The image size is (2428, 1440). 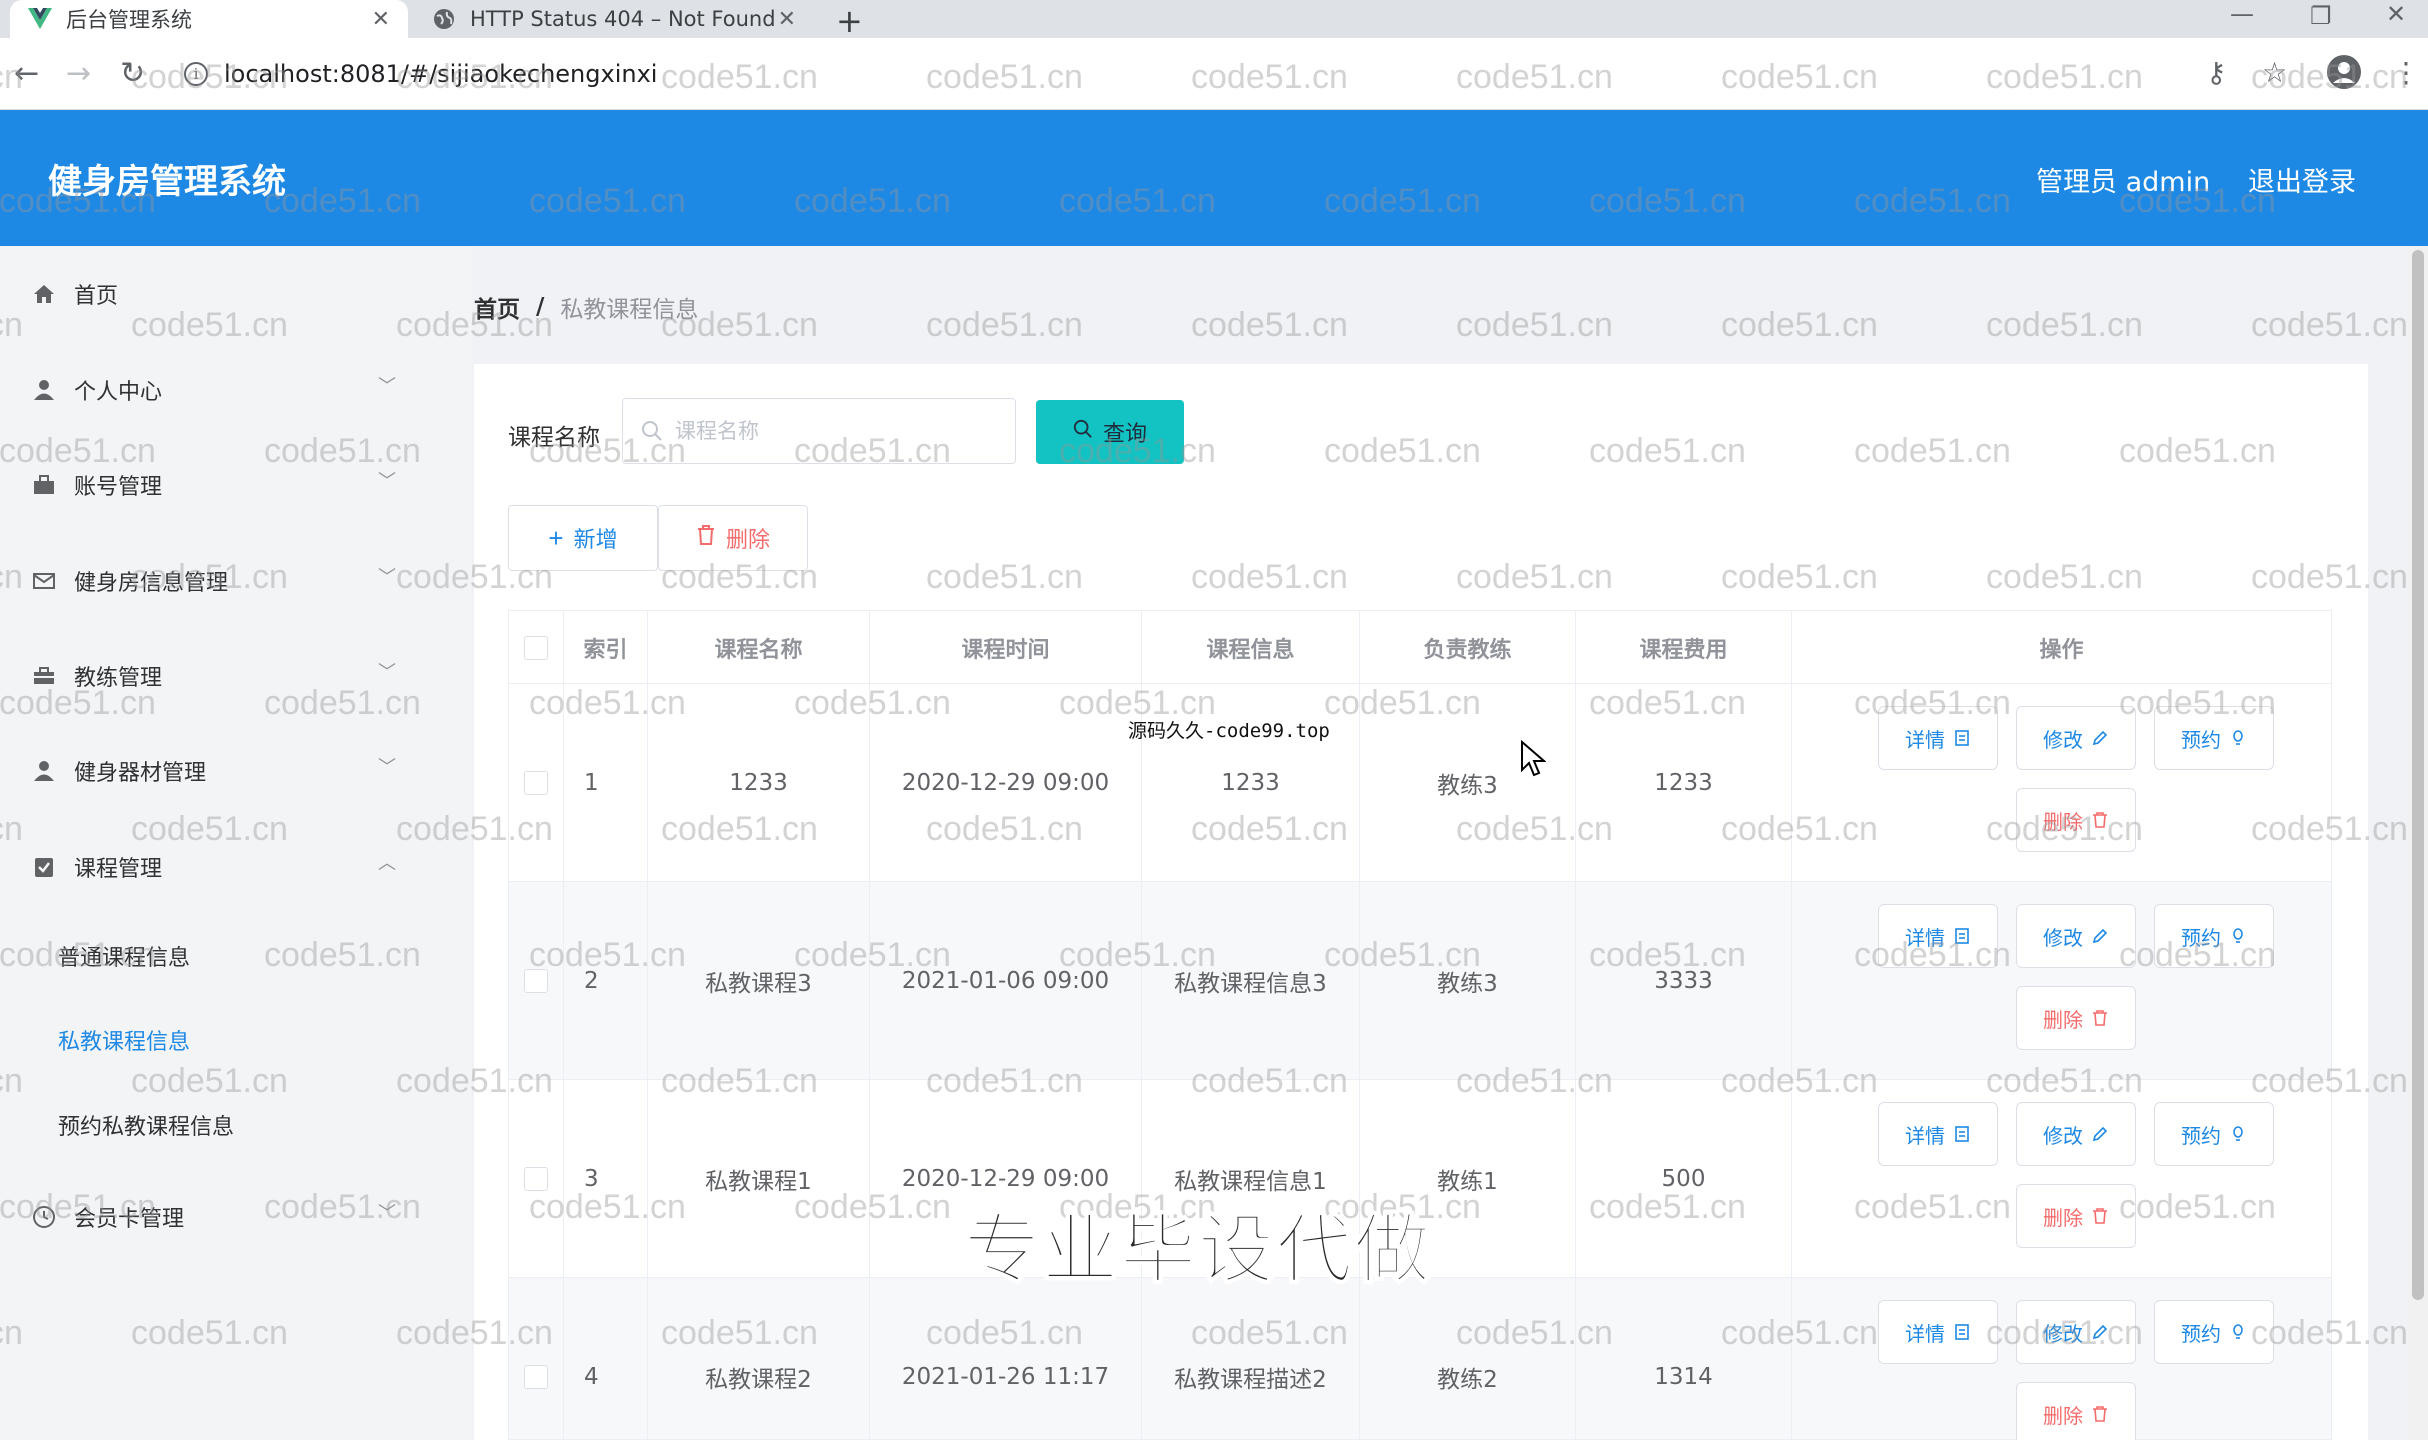 I want to click on header-course-name: 课程名称, so click(x=759, y=648).